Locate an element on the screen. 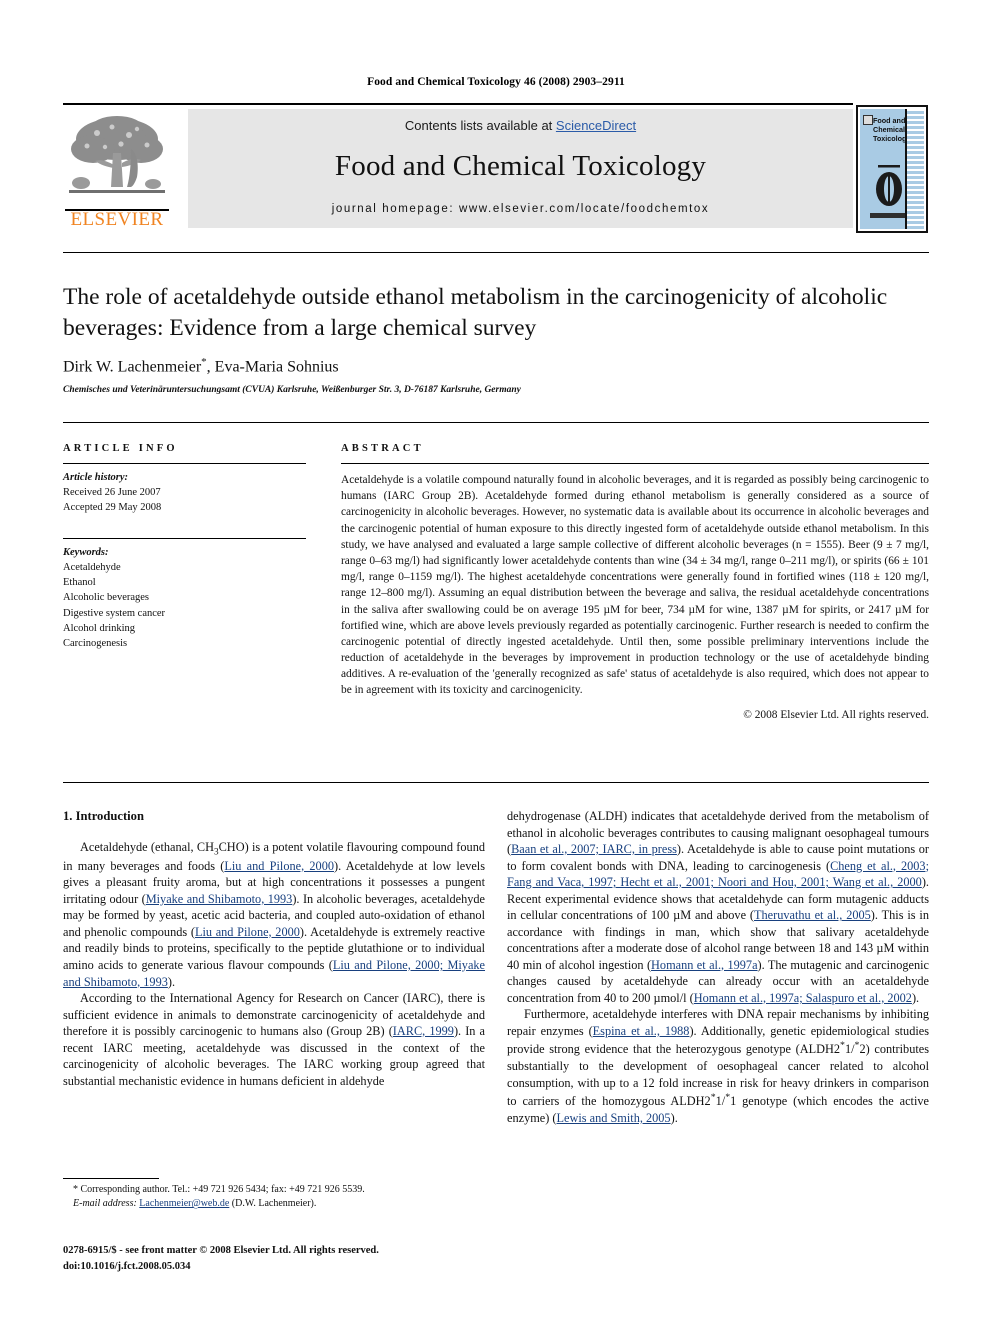 The height and width of the screenshot is (1323, 992). email-link: Lachenmeier@web.de is located at coordinates (184, 1203).